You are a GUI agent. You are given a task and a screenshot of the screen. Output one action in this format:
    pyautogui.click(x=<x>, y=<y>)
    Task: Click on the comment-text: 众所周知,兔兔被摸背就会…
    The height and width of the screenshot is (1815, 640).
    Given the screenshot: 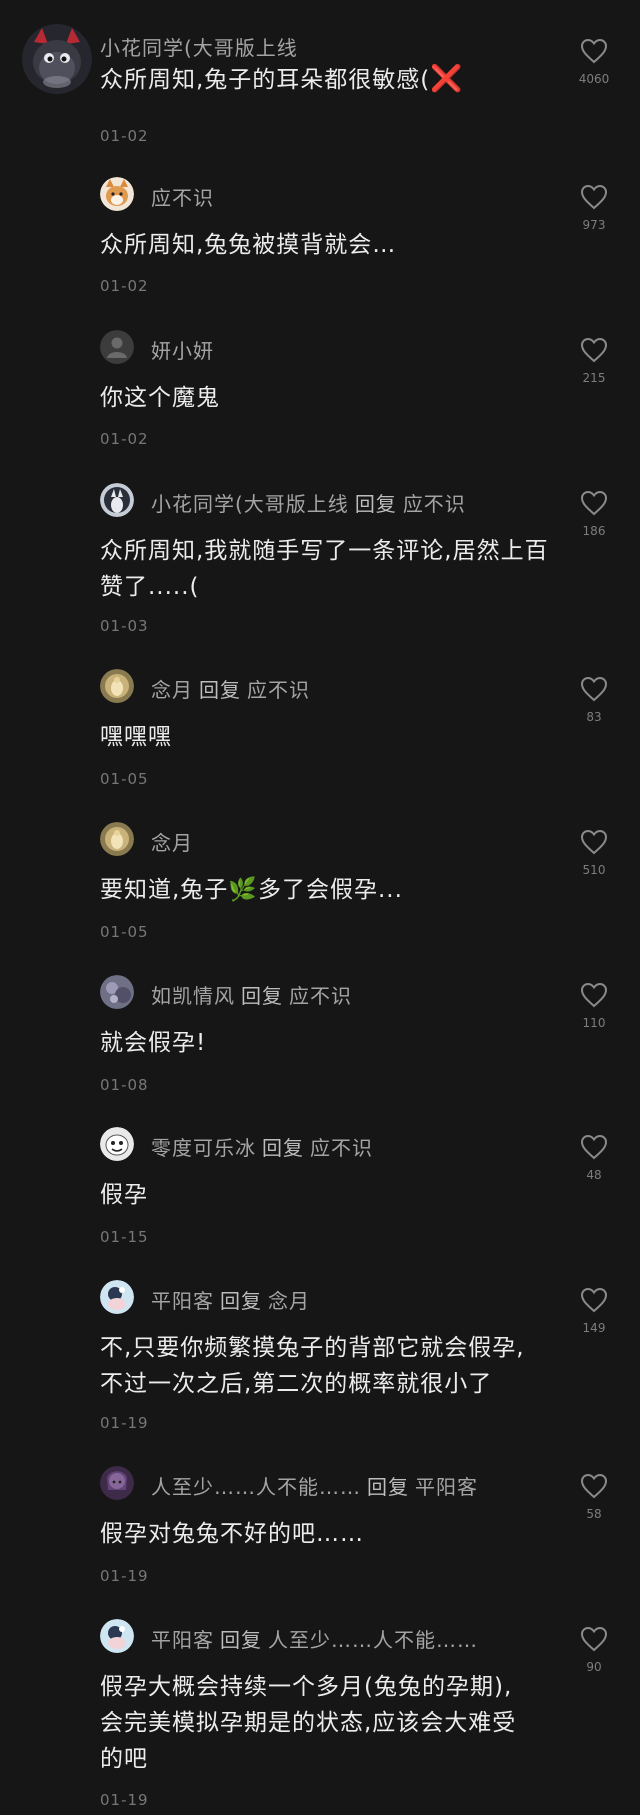 What is the action you would take?
    pyautogui.click(x=248, y=245)
    